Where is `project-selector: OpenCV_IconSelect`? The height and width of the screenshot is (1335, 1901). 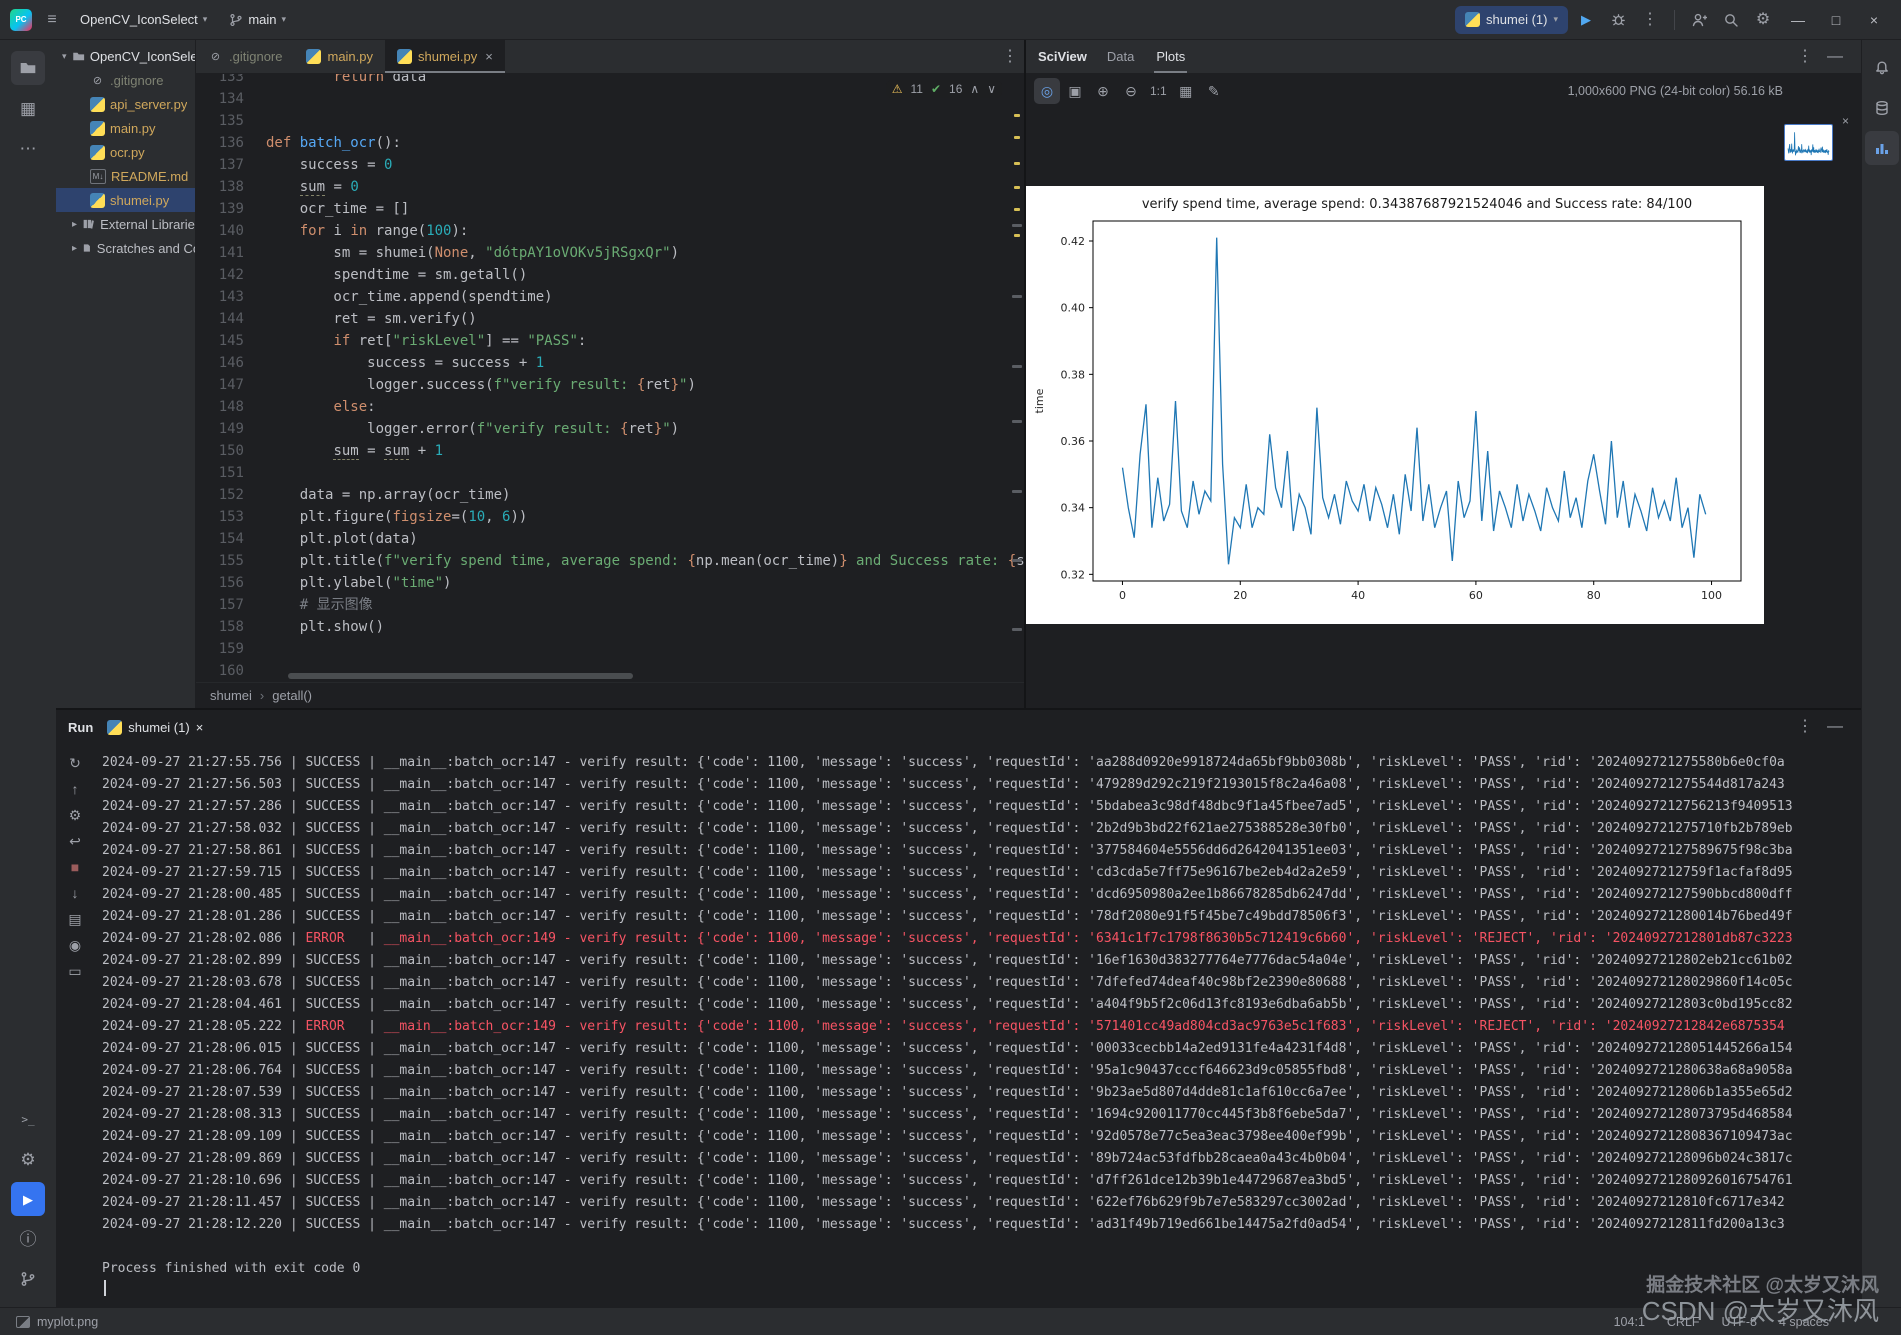 project-selector: OpenCV_IconSelect is located at coordinates (143, 19).